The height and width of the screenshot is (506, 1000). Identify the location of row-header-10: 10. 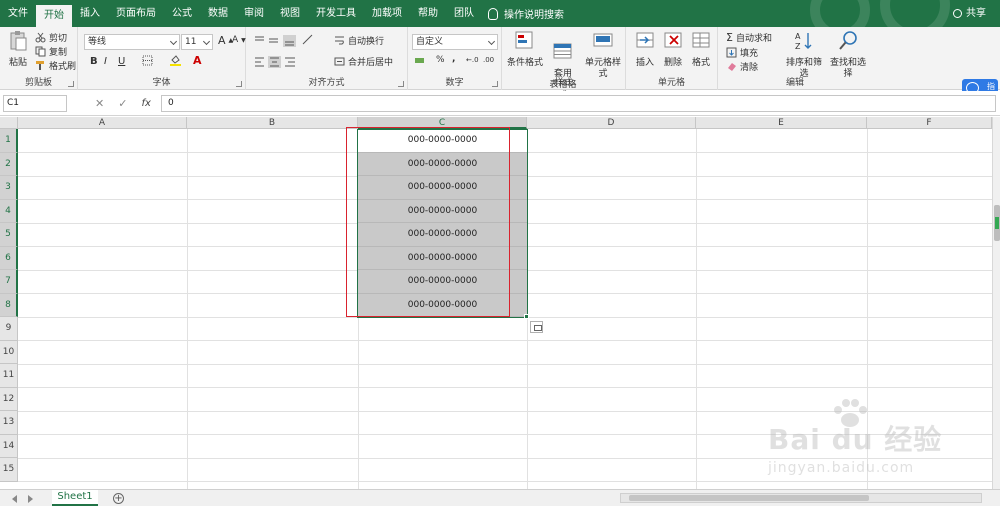
(9, 352).